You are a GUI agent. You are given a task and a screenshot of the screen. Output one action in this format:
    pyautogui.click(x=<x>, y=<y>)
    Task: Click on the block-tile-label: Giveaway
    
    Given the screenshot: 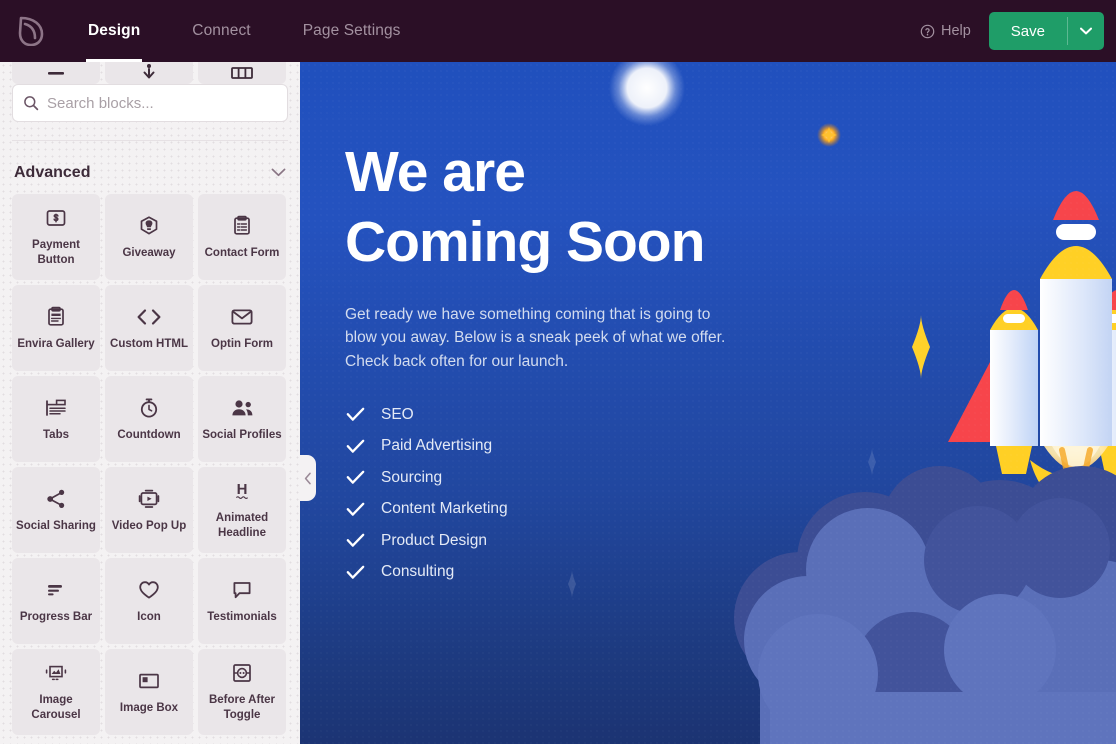 What is the action you would take?
    pyautogui.click(x=149, y=252)
    